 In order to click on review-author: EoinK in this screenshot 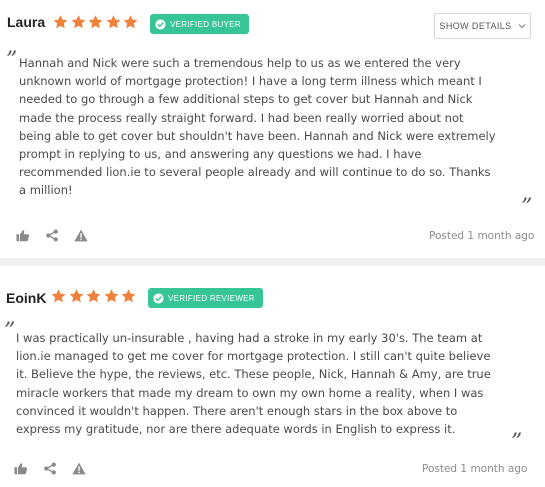, I will do `click(26, 298)`.